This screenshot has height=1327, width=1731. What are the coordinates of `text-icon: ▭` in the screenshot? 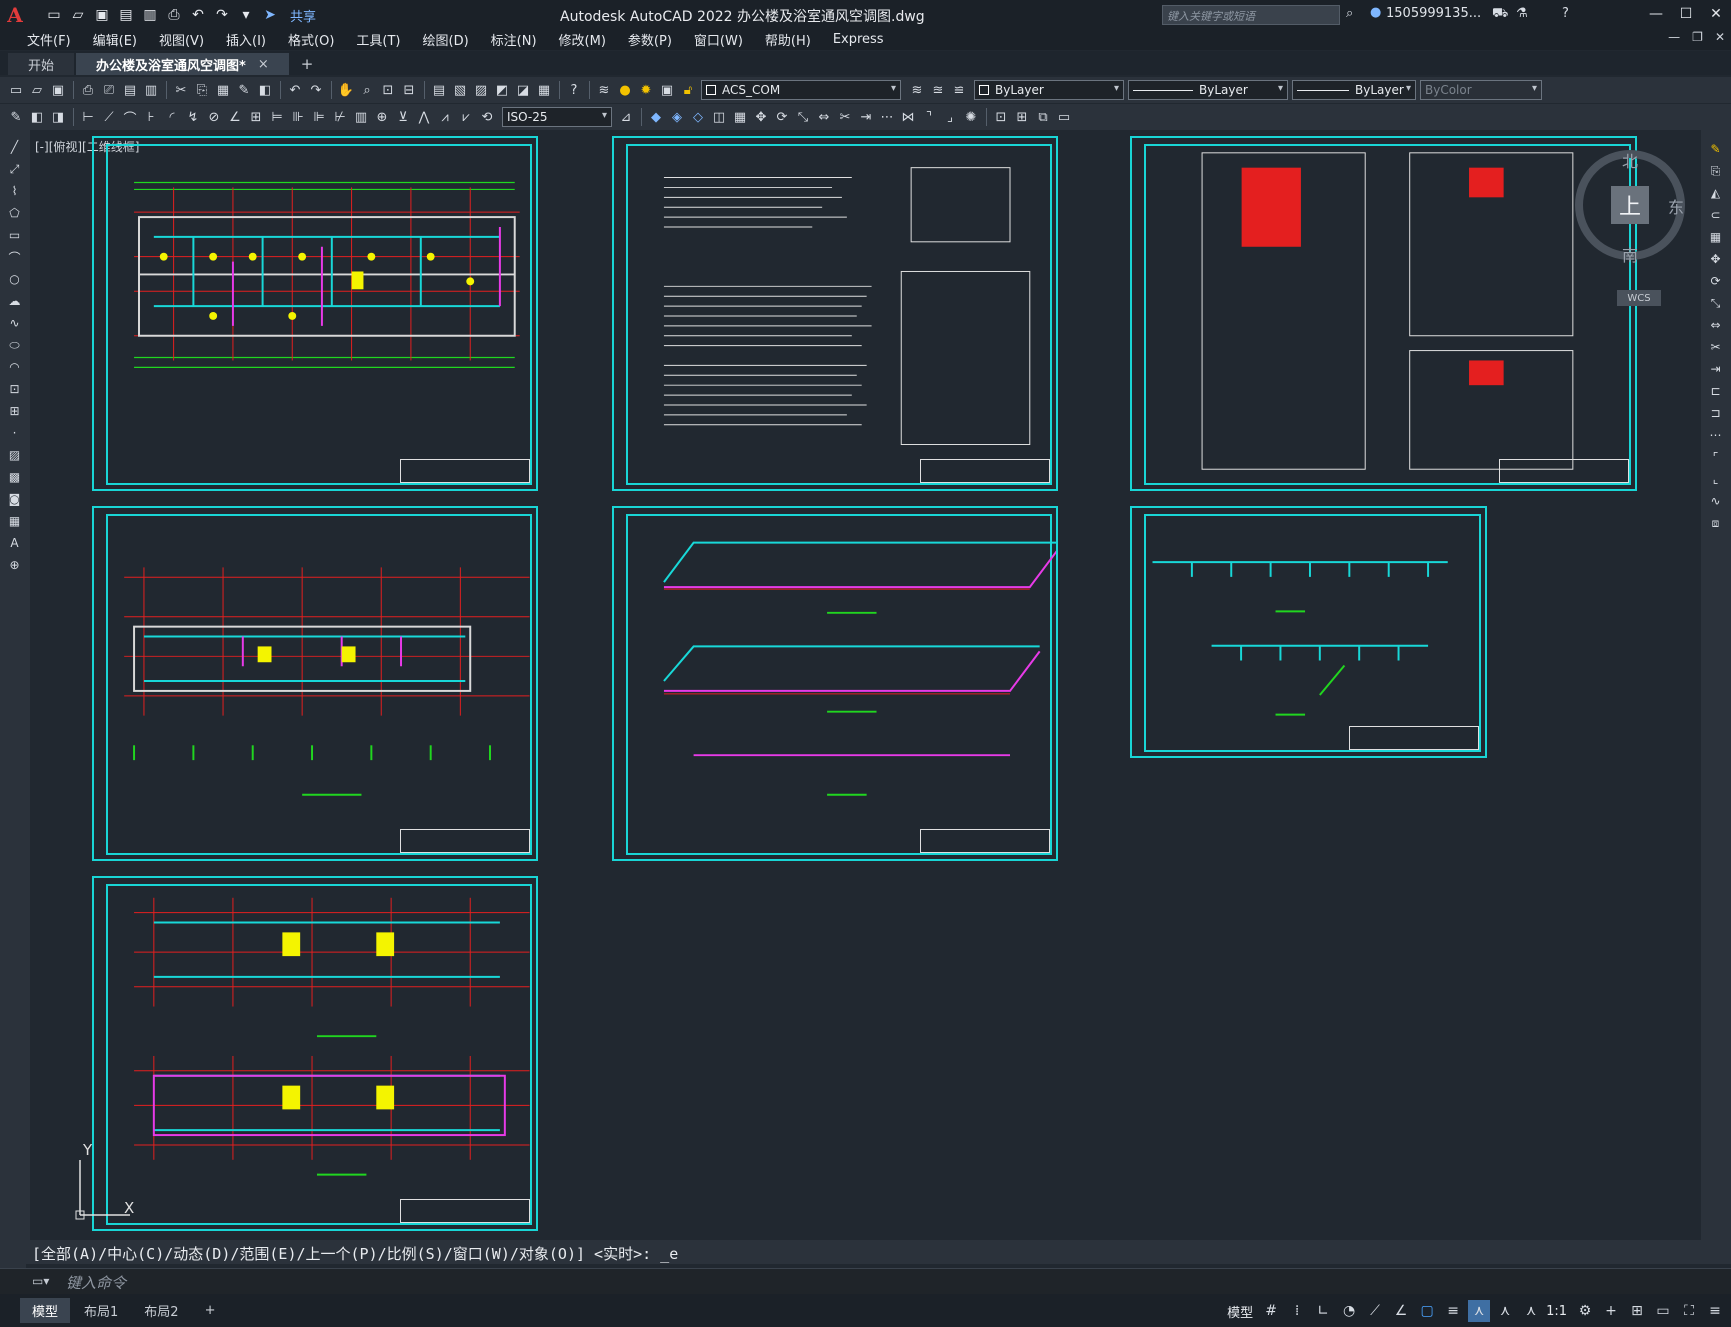 It's located at (1064, 117).